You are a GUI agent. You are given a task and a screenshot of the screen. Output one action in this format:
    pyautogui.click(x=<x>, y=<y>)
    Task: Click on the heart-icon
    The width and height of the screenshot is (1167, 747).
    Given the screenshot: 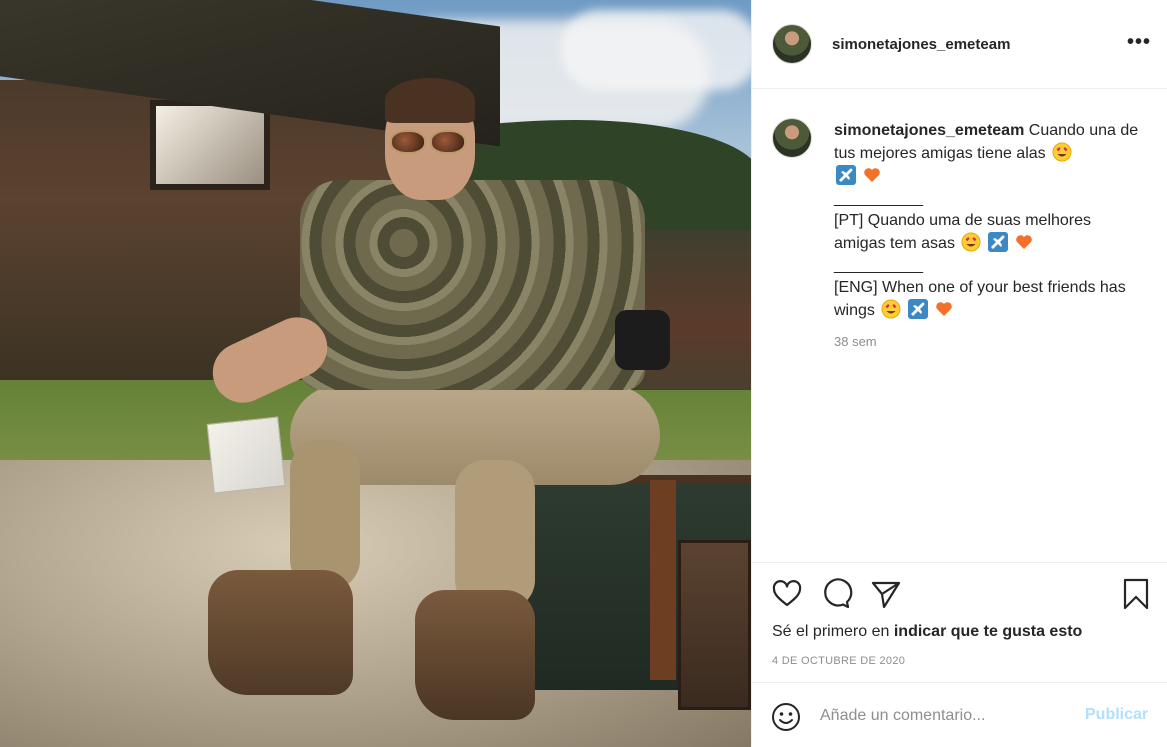 What is the action you would take?
    pyautogui.click(x=787, y=593)
    